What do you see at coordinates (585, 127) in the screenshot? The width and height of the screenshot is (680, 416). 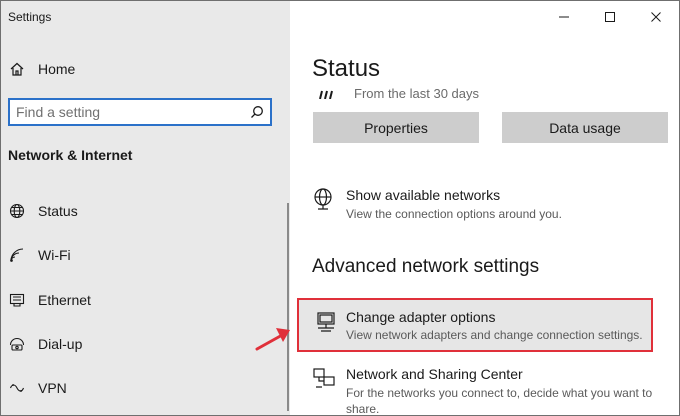 I see `data-usage-button: Data usage` at bounding box center [585, 127].